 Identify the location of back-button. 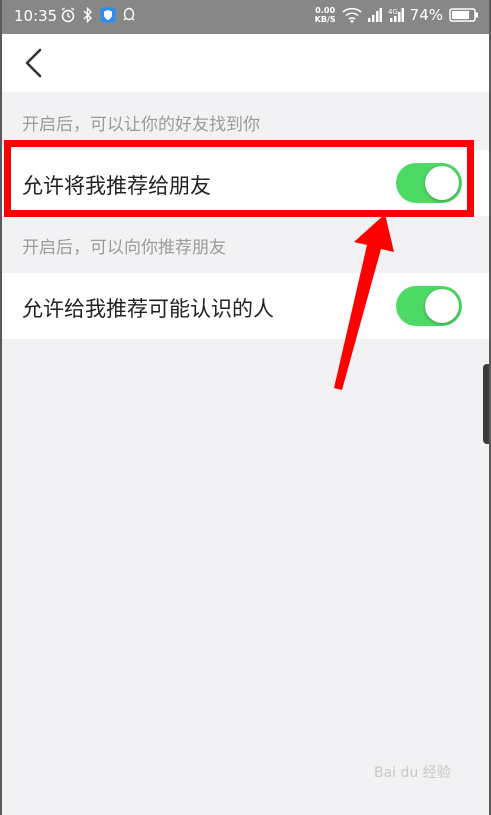
(33, 63).